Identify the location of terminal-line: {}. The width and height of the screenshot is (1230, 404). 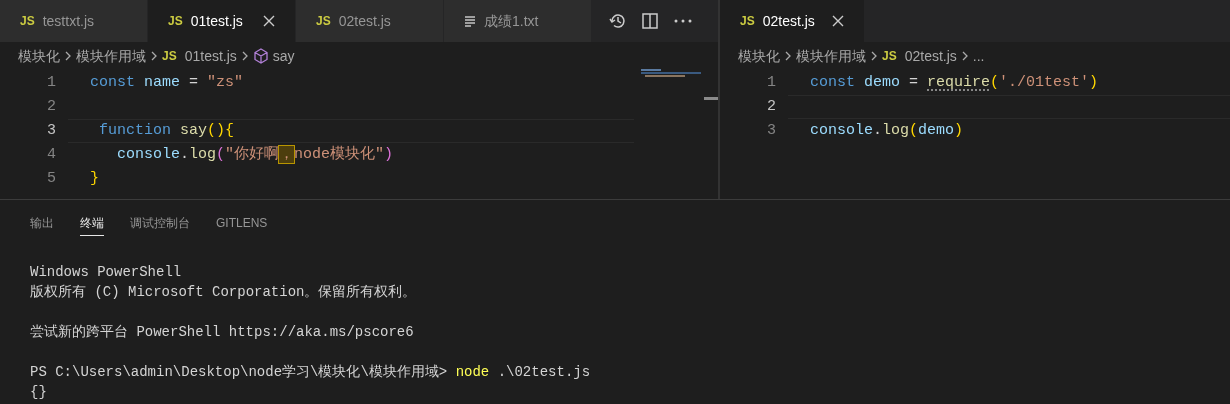
(38, 392).